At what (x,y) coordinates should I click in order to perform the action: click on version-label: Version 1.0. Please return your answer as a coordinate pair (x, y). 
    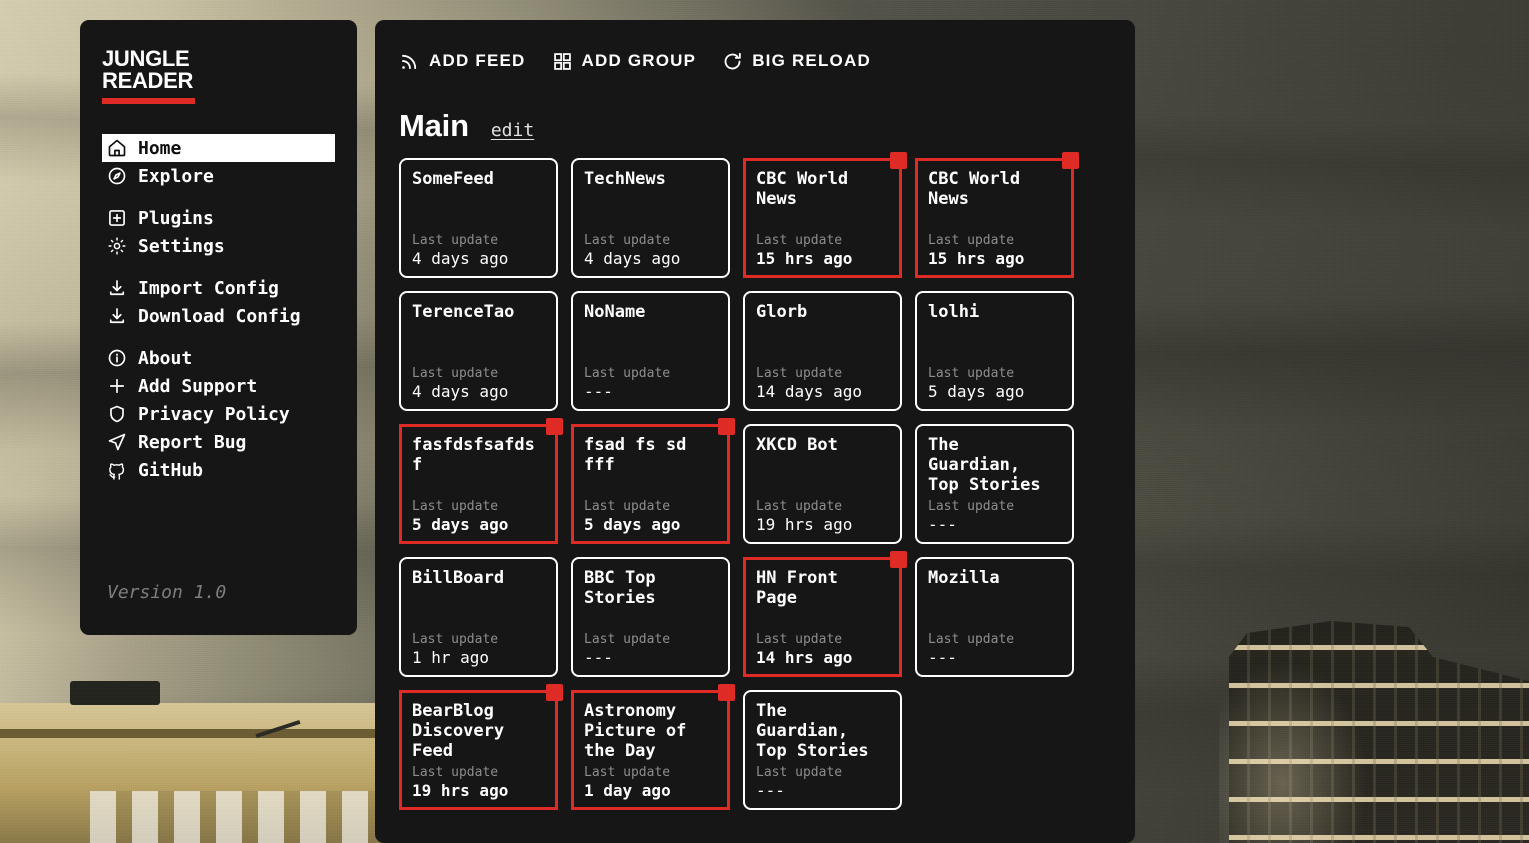
    Looking at the image, I should click on (167, 592).